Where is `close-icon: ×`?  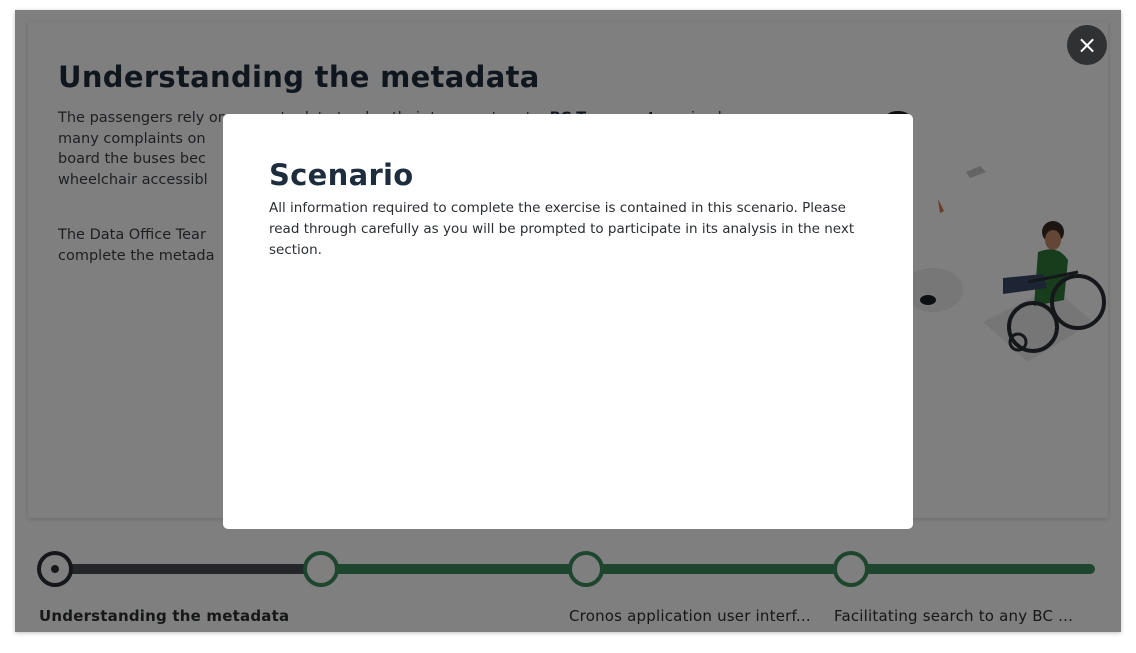 close-icon: × is located at coordinates (1087, 45).